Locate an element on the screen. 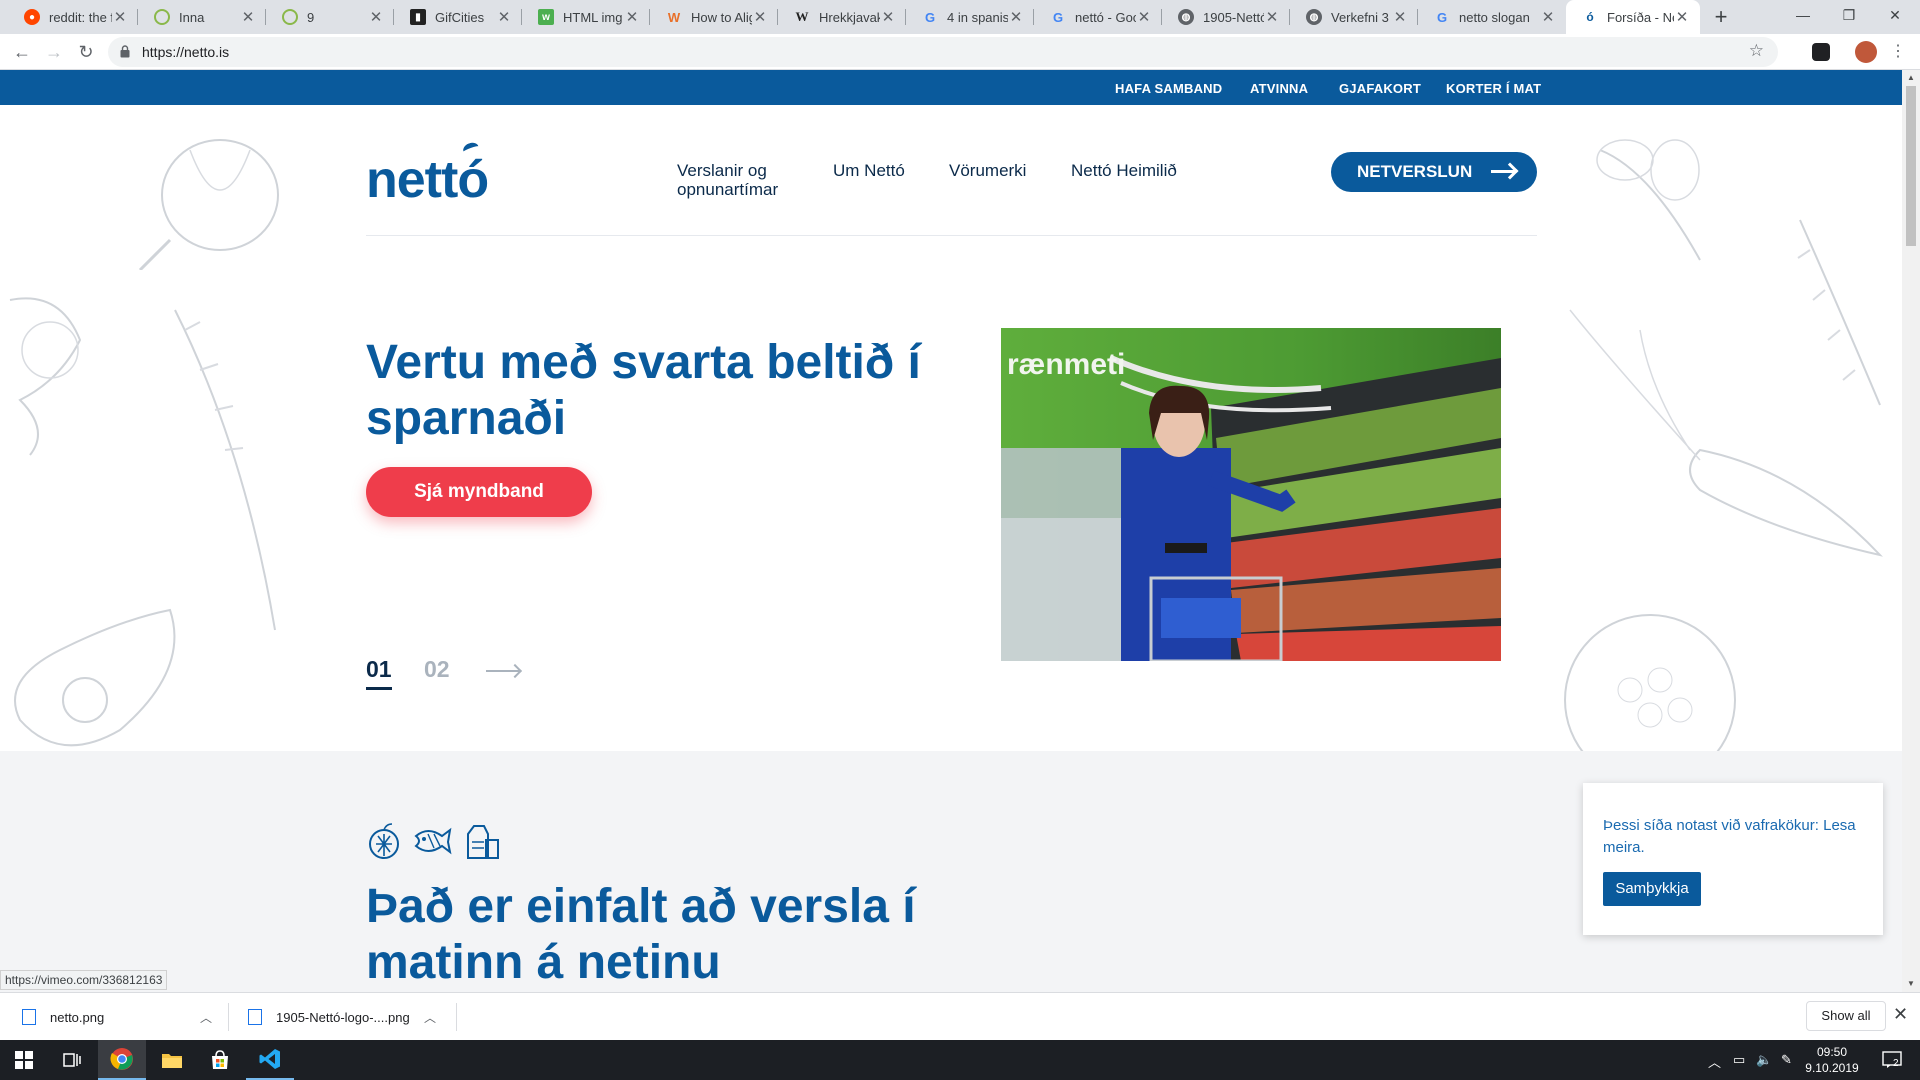  netto-logo: nettó is located at coordinates (427, 180).